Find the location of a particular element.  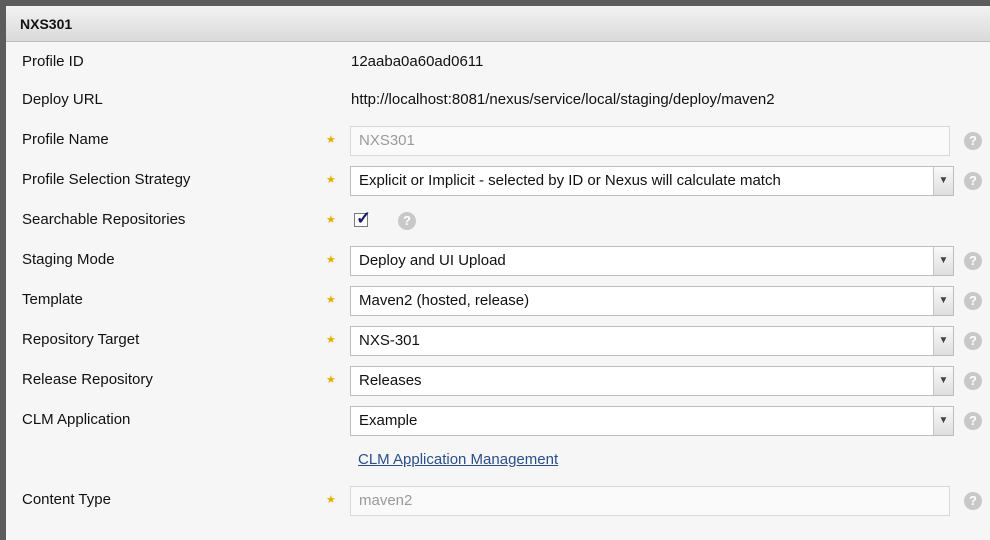

deploy-url-label: Deploy URL is located at coordinates (62, 99).